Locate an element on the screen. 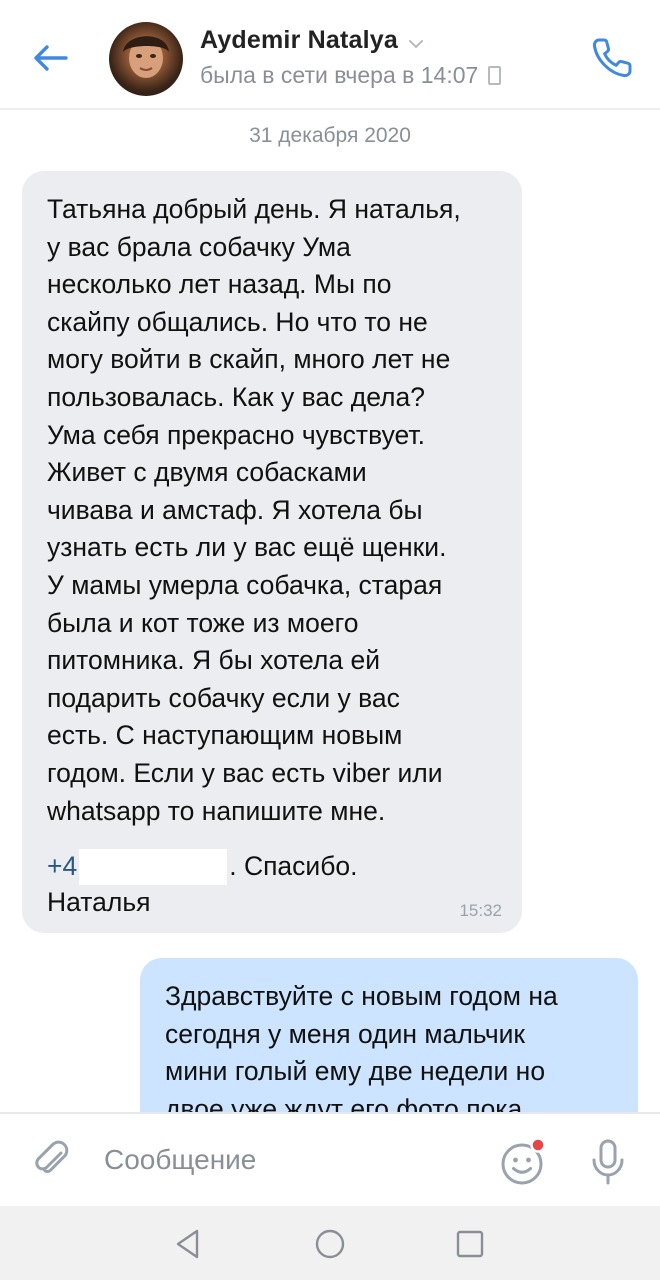 The image size is (660, 1280). avatar-photo is located at coordinates (146, 57).